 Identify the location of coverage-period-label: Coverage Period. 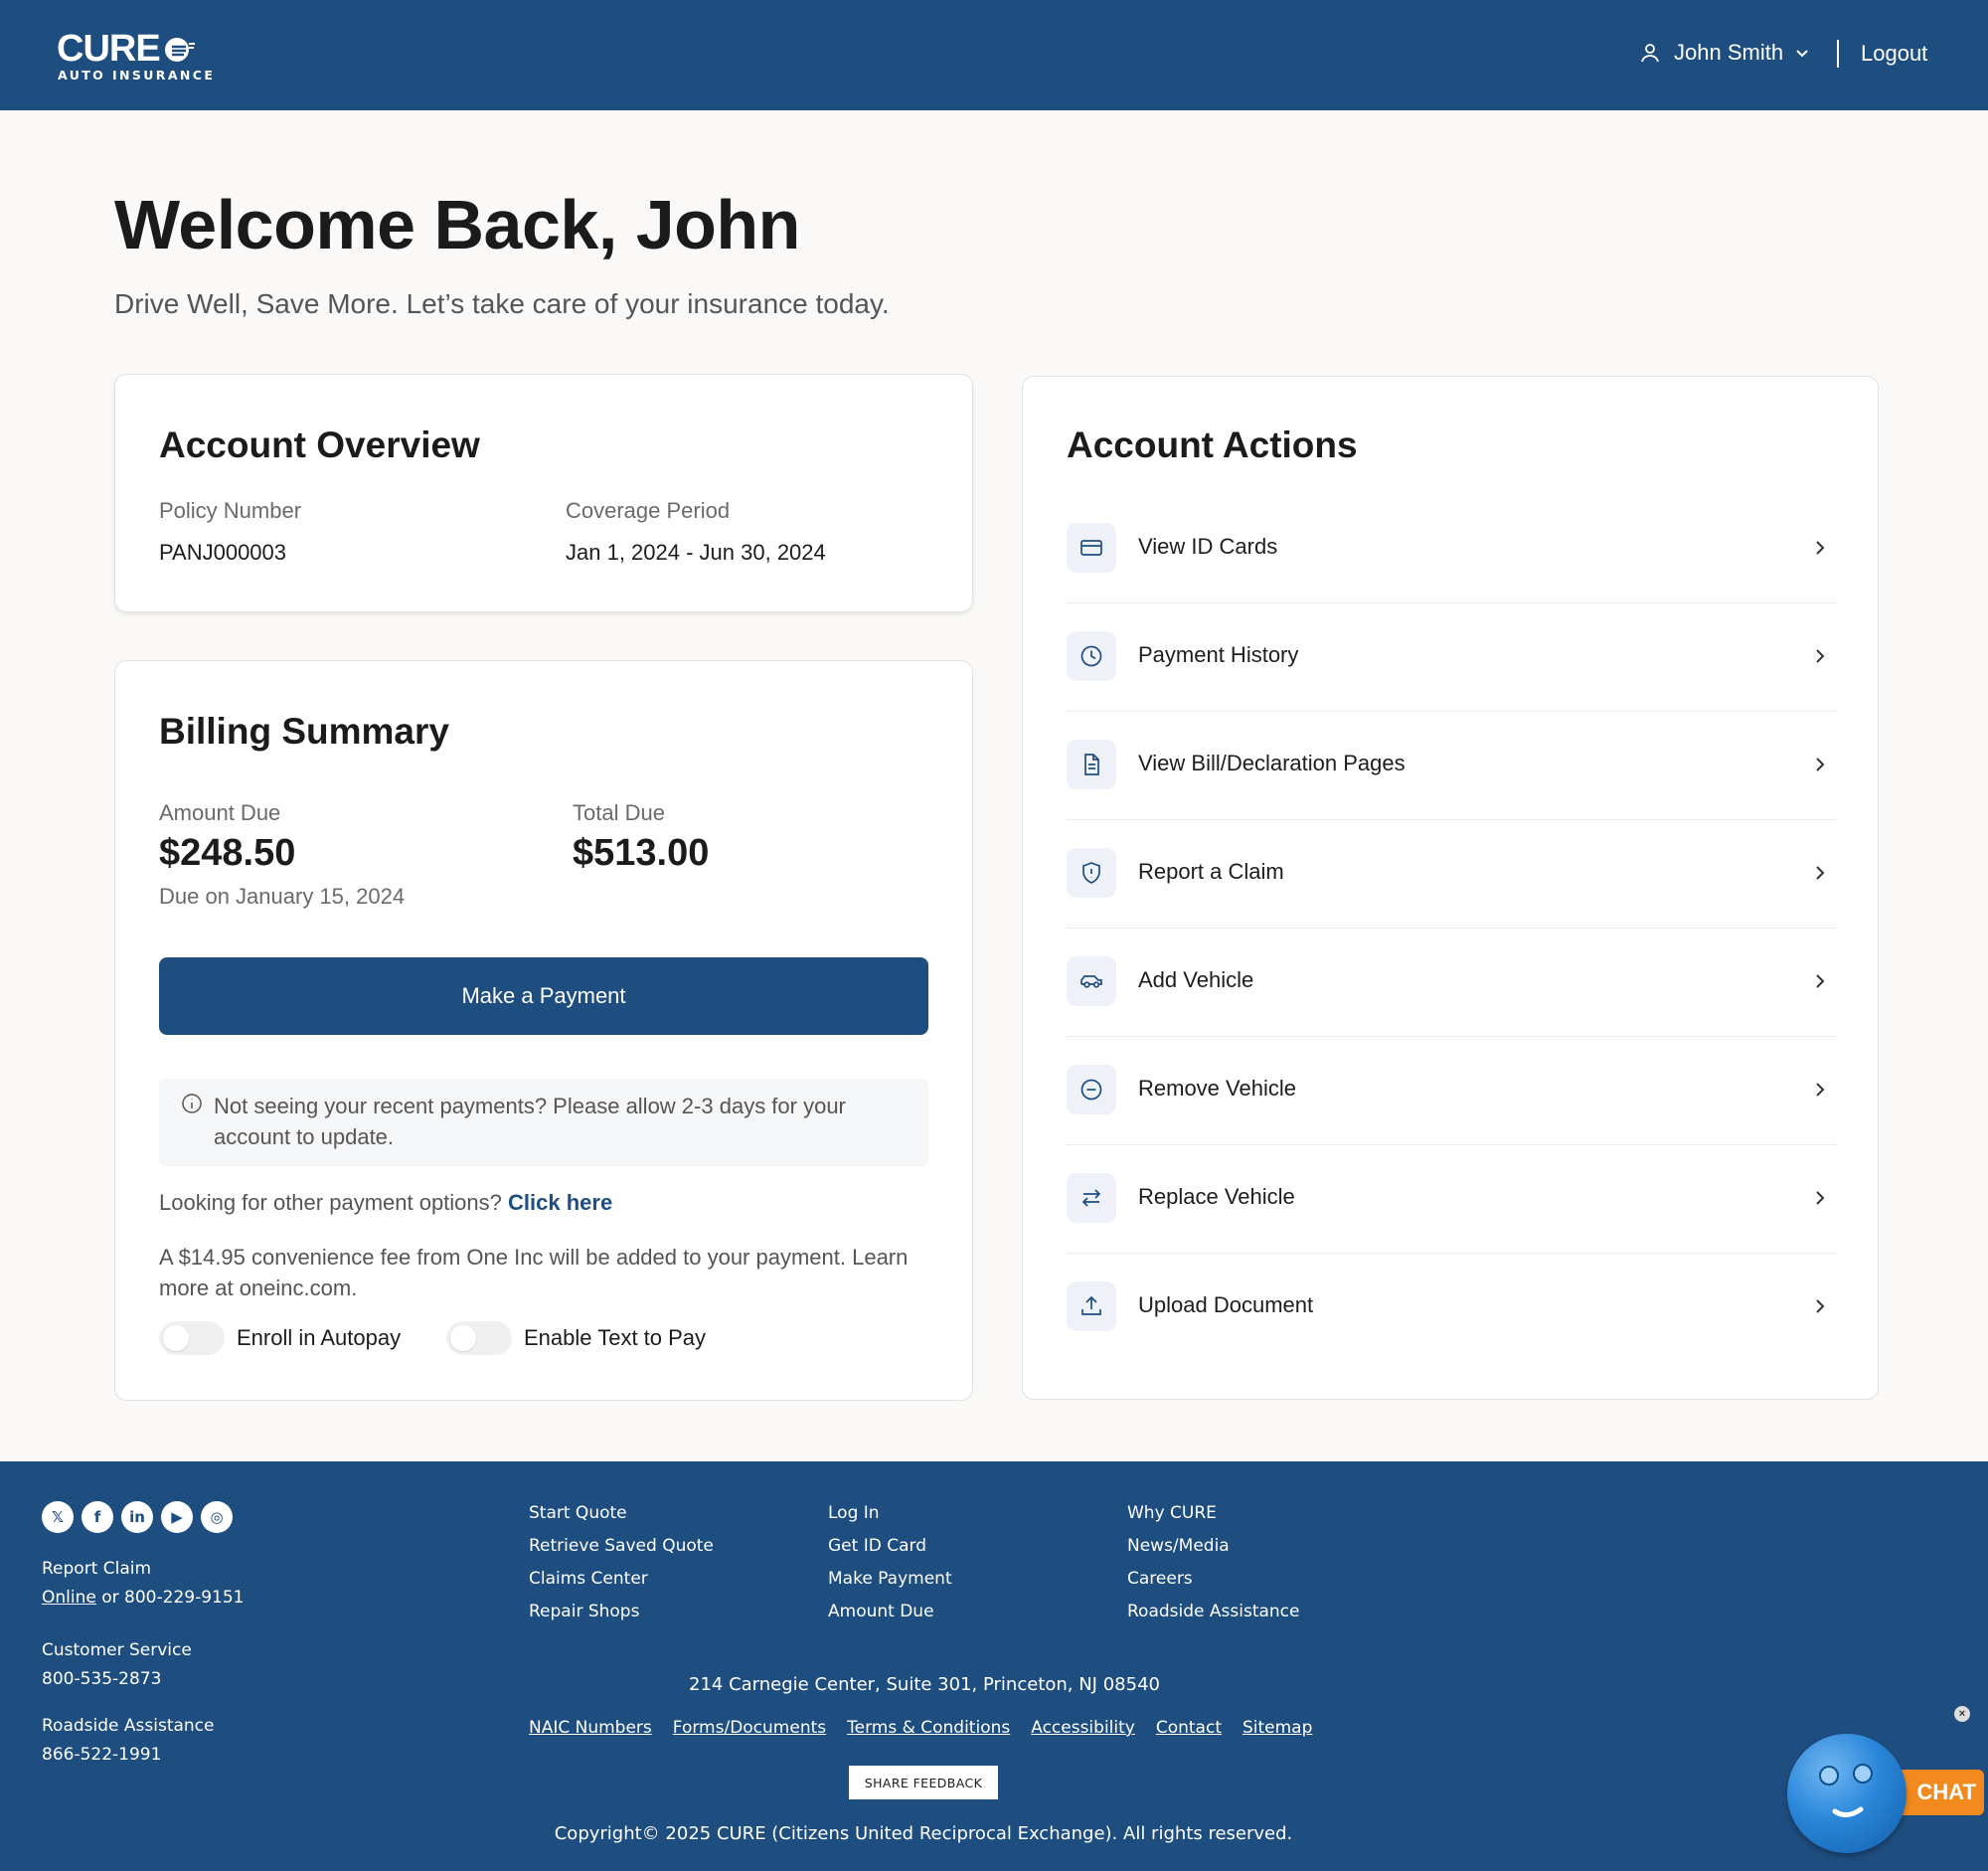
(648, 510).